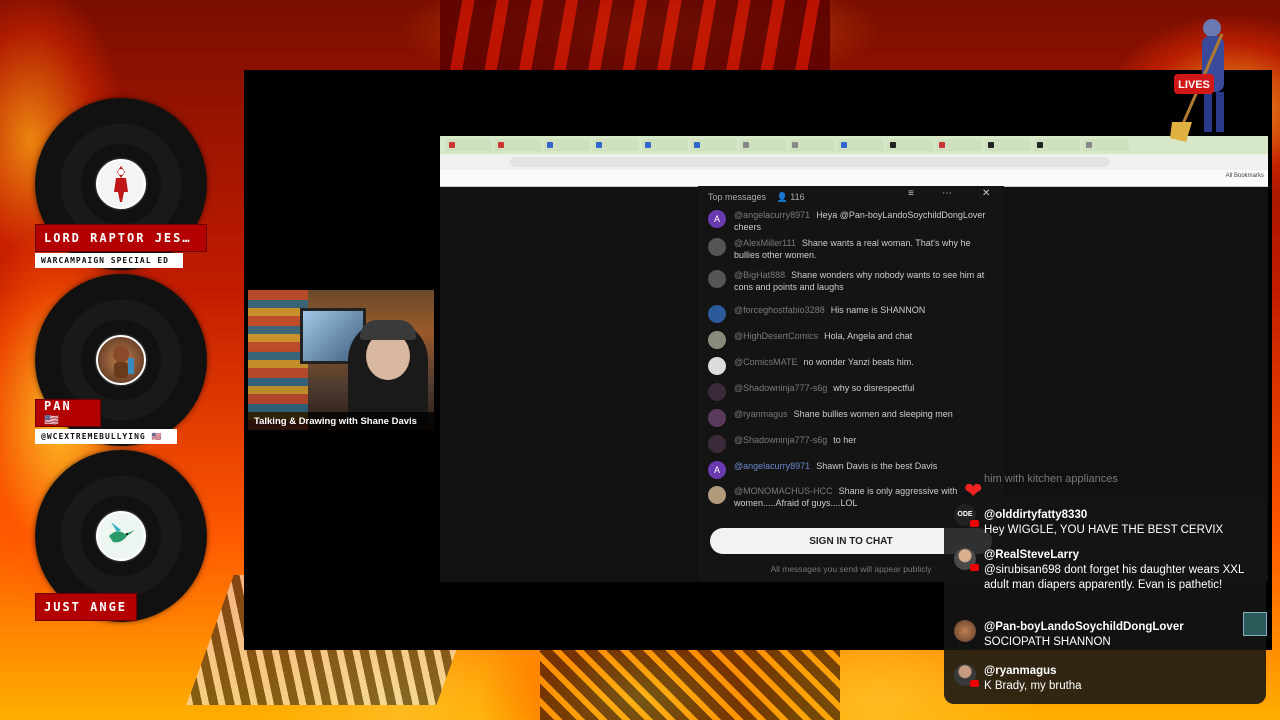  What do you see at coordinates (854, 178) in the screenshot?
I see `bookmarks-bar: All Bookmarks` at bounding box center [854, 178].